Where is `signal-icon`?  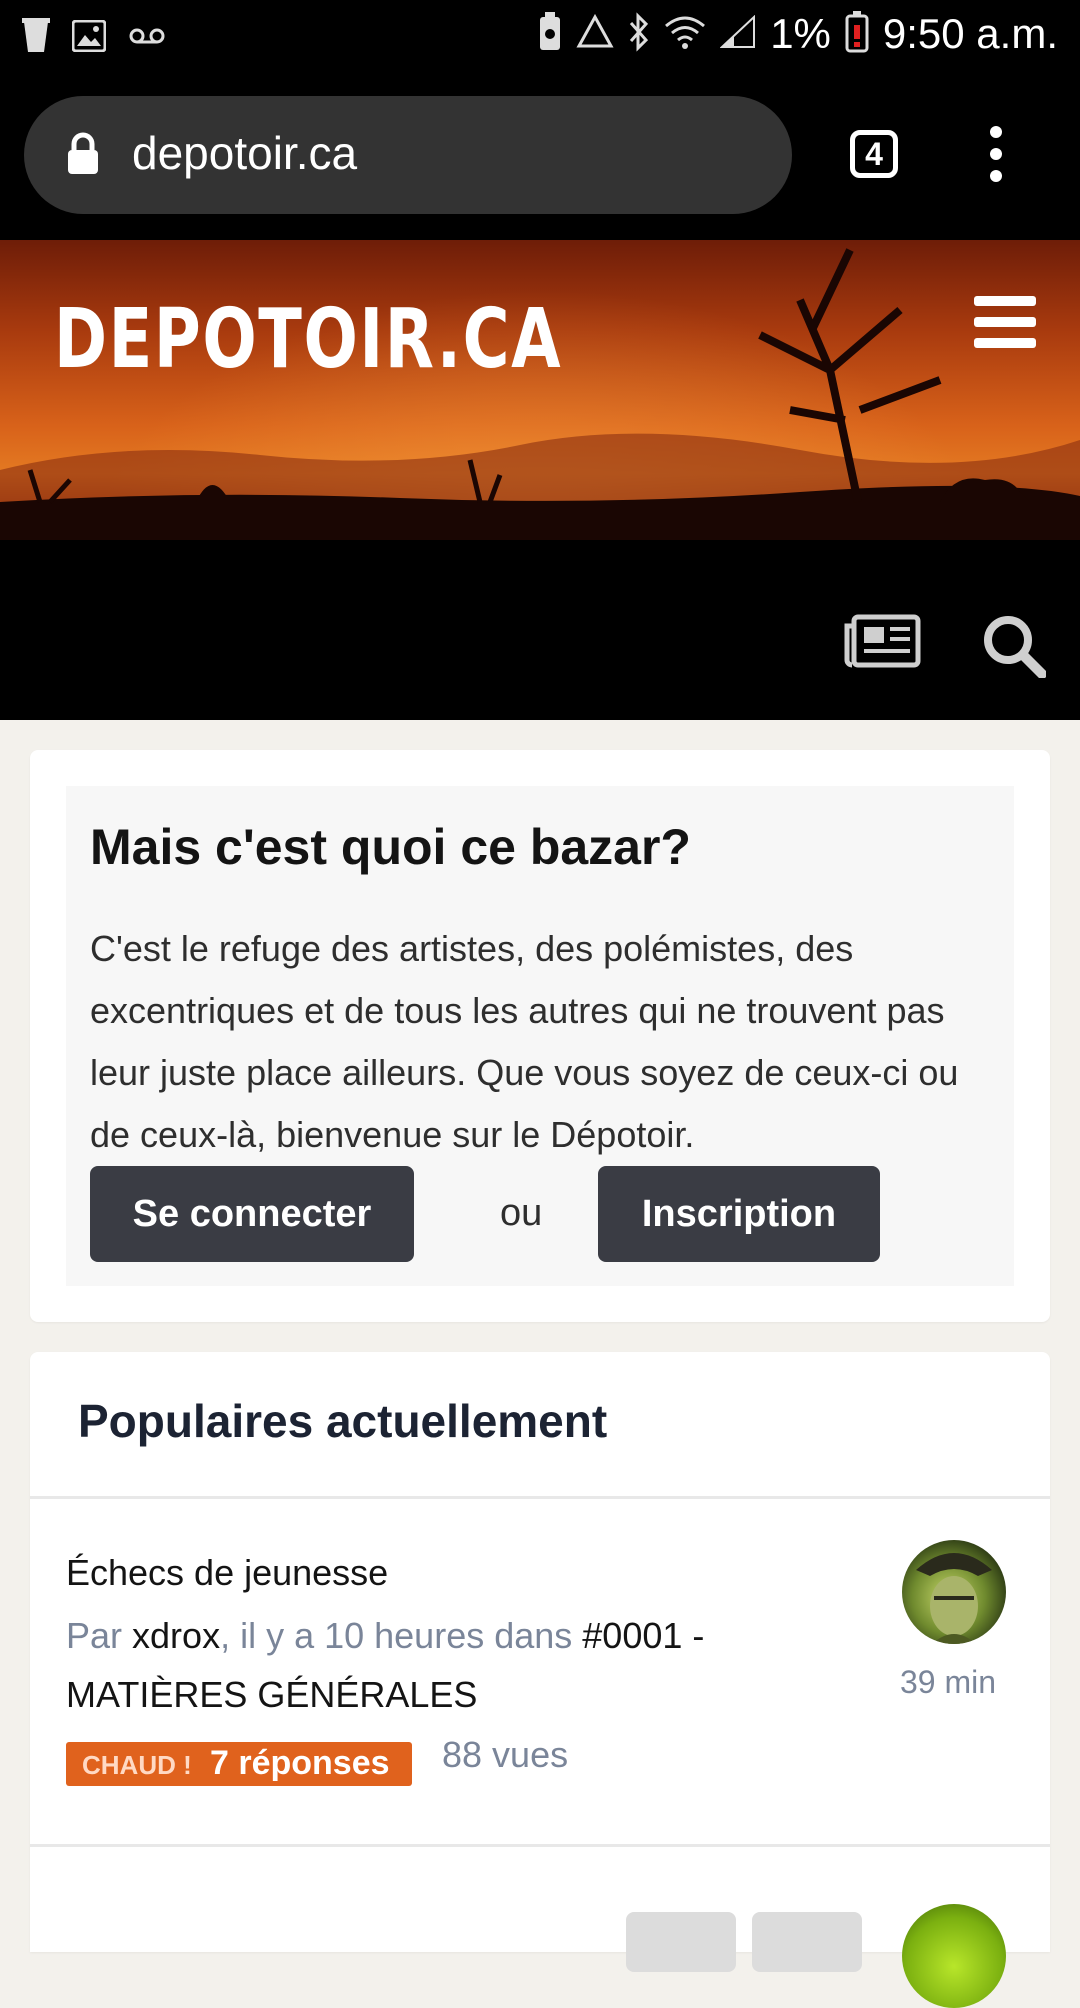
signal-icon is located at coordinates (737, 34).